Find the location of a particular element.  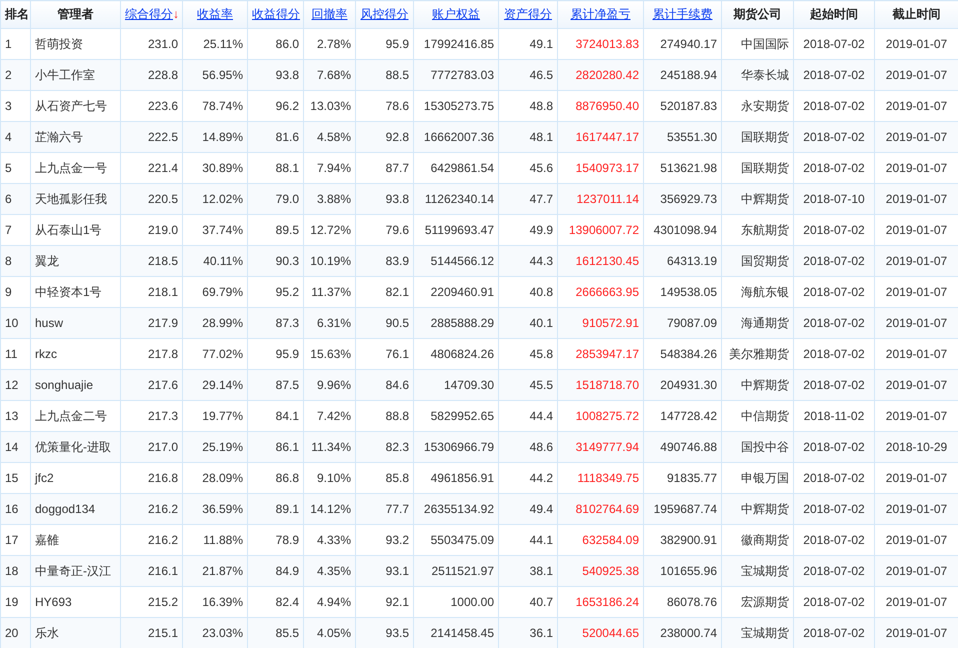

column-header-link: 综合得分 is located at coordinates (149, 14).